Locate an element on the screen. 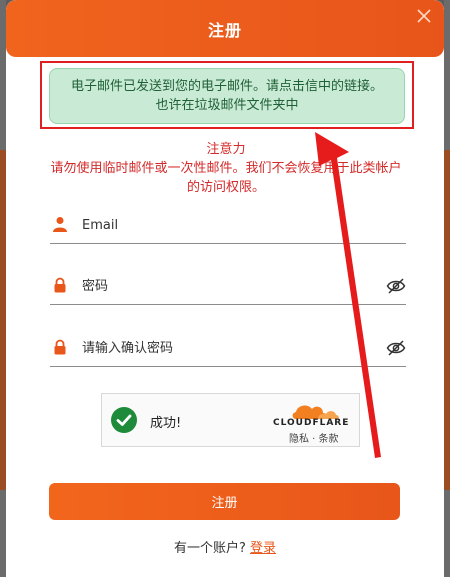 The height and width of the screenshot is (577, 450). login-link: 登录 is located at coordinates (263, 548).